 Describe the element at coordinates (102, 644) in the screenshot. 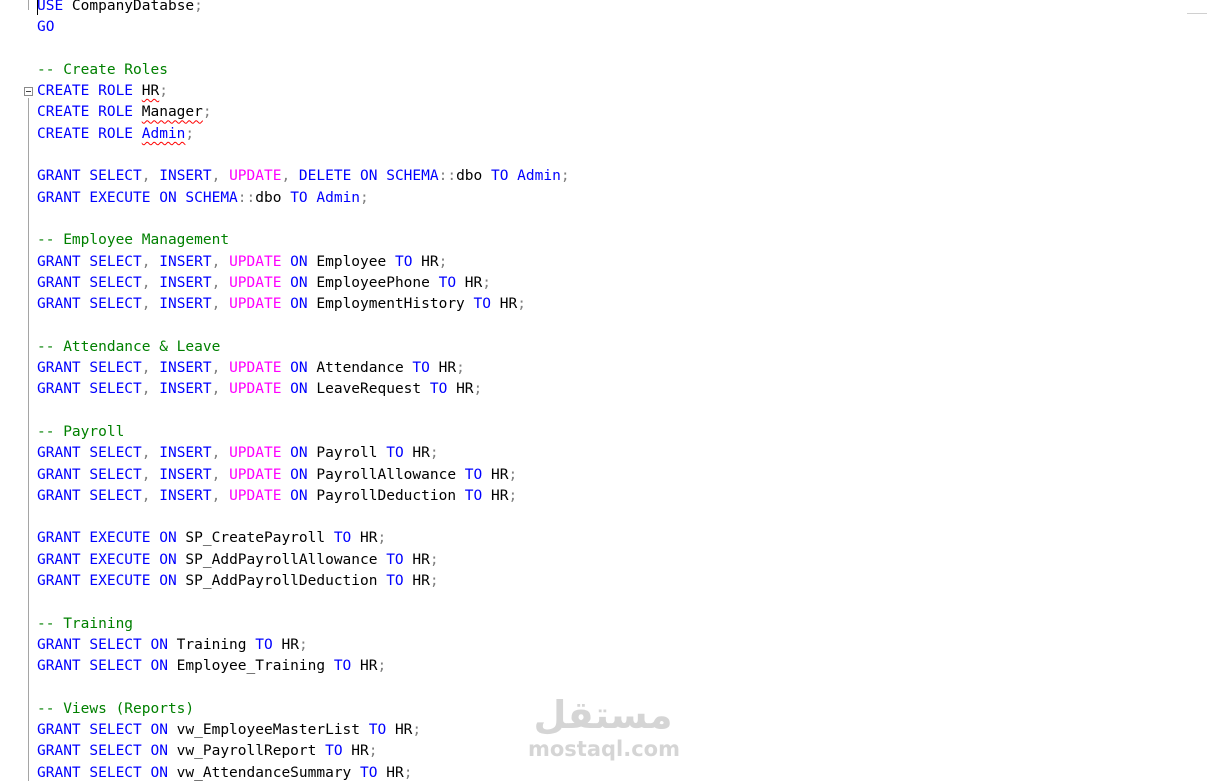

I see `sql-keyword: GRANT SELECT ON` at that location.